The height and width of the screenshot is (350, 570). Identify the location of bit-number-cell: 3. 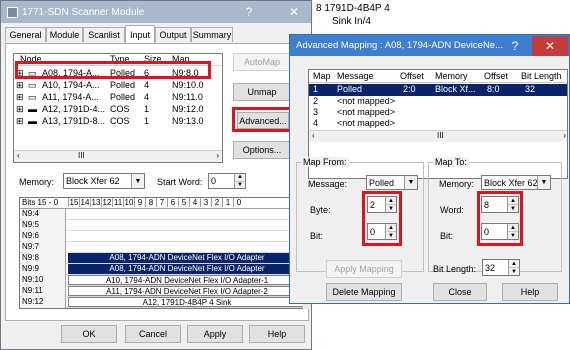
(205, 202).